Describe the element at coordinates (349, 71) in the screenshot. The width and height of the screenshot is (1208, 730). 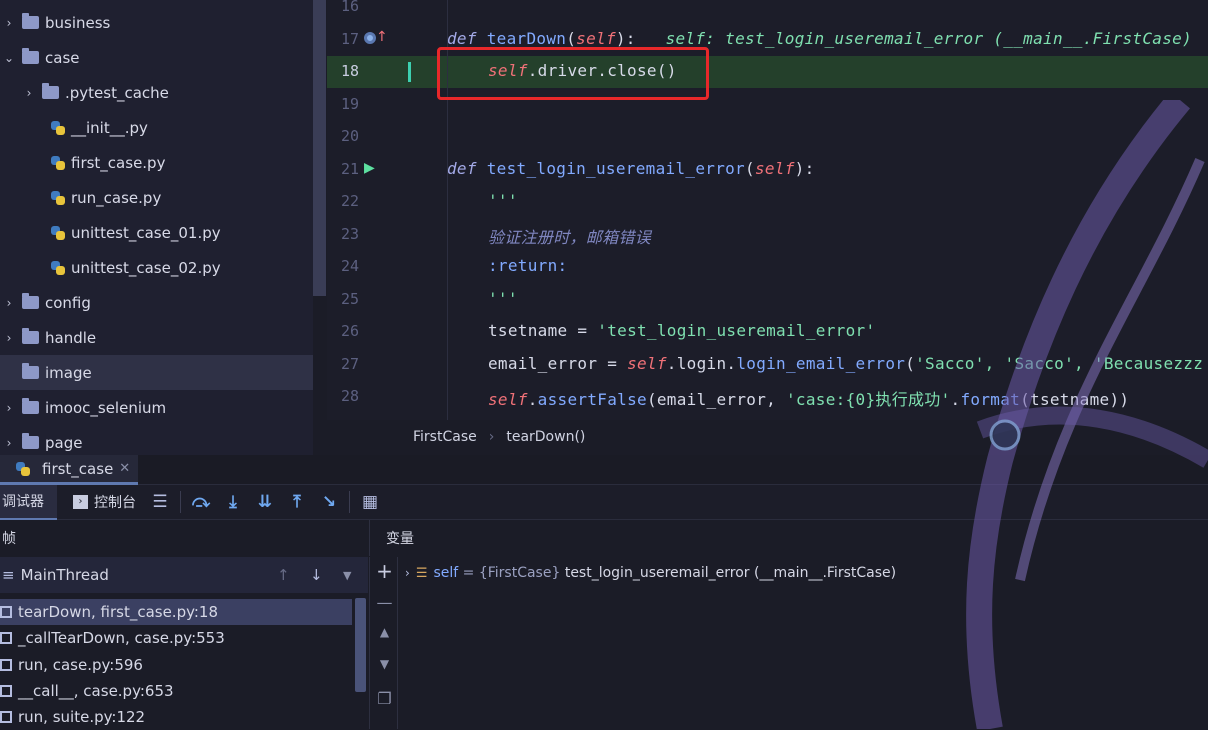
I see `line-number: 18` at that location.